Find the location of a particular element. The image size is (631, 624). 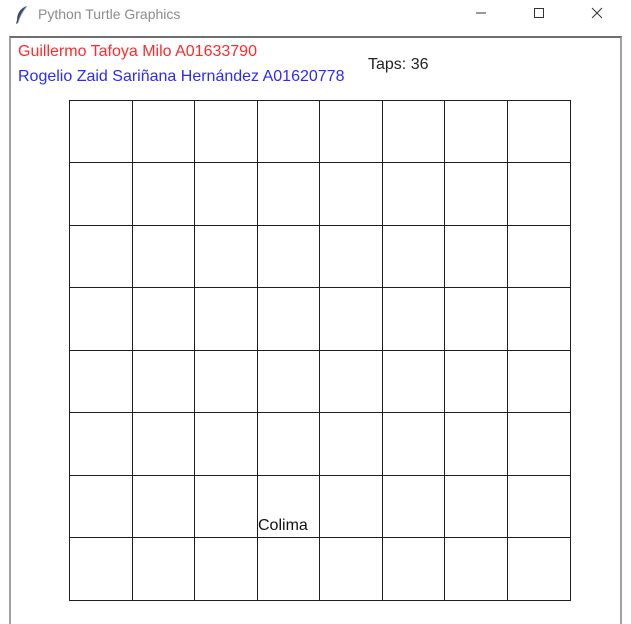

minimize-button is located at coordinates (481, 15).